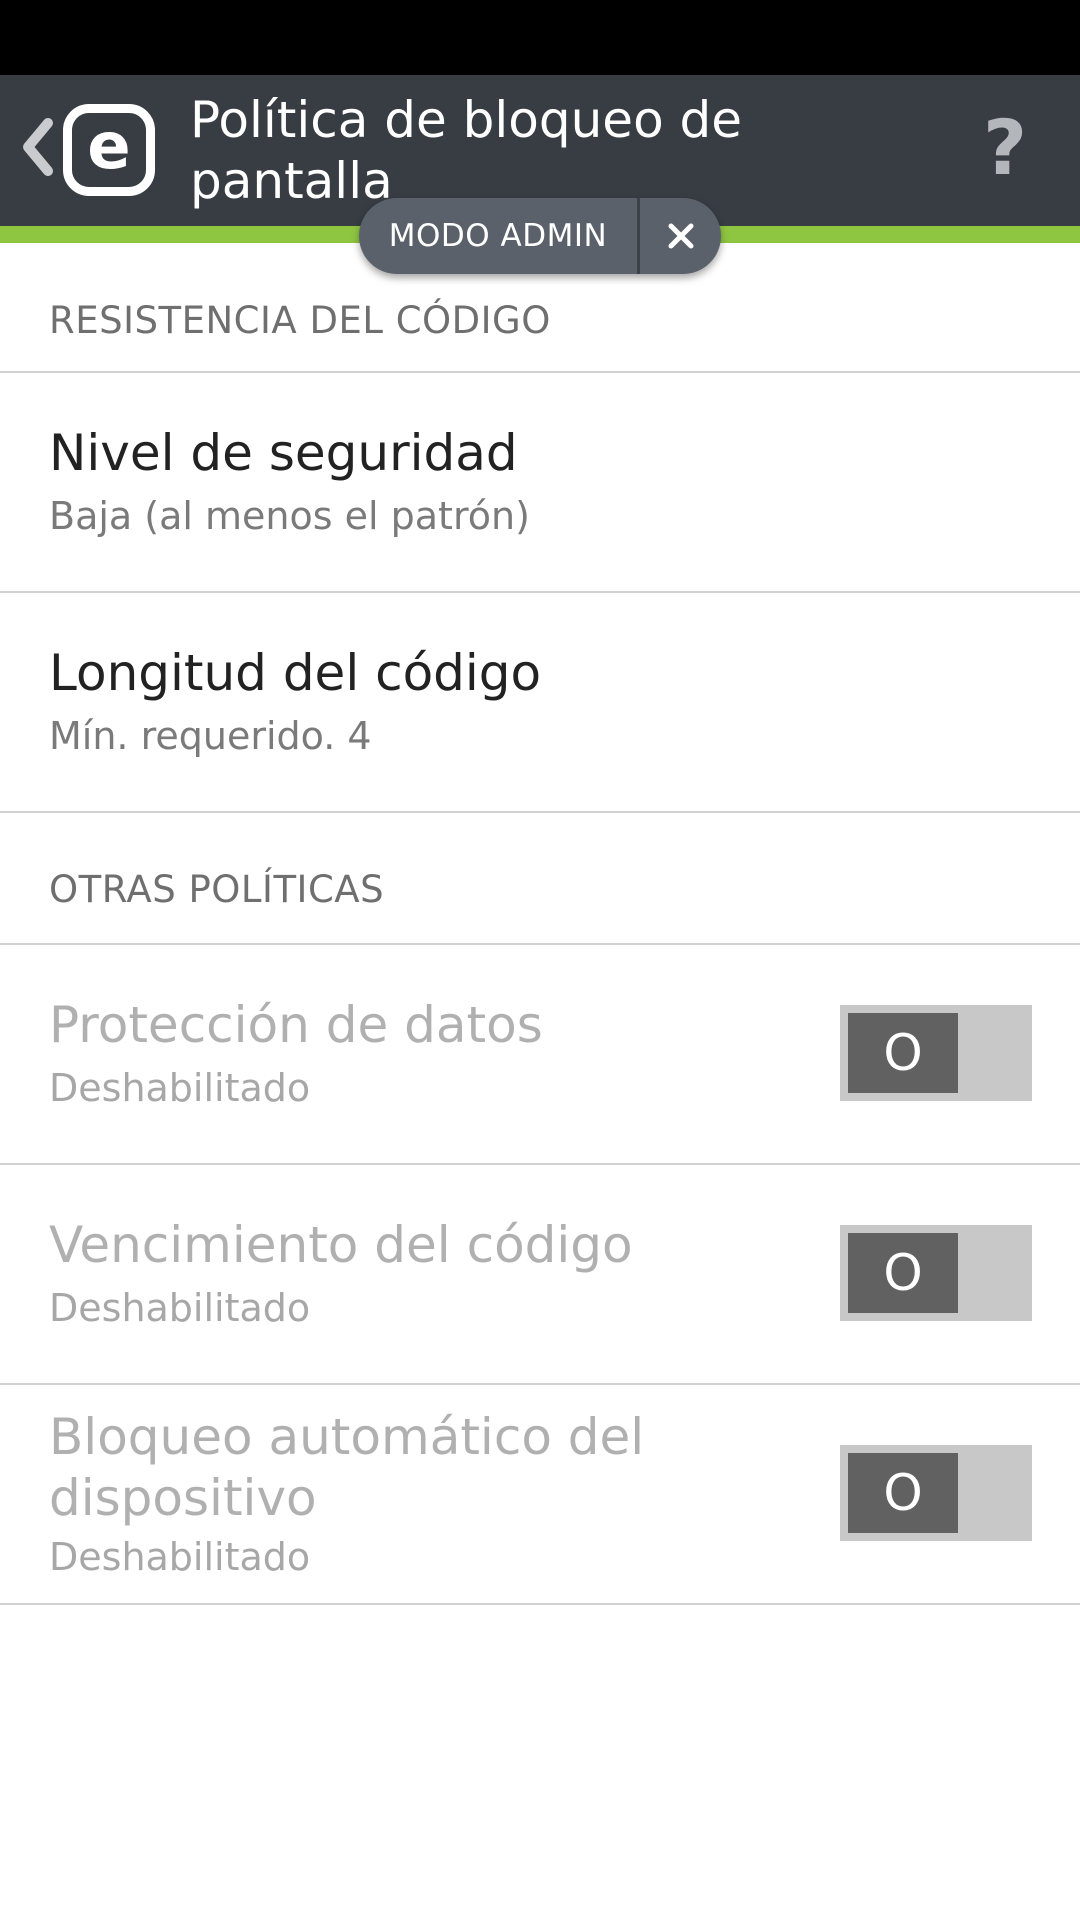 Image resolution: width=1080 pixels, height=1920 pixels. What do you see at coordinates (540, 1056) in the screenshot?
I see `setting-data-protection: Protección de datos Deshabilitado O` at bounding box center [540, 1056].